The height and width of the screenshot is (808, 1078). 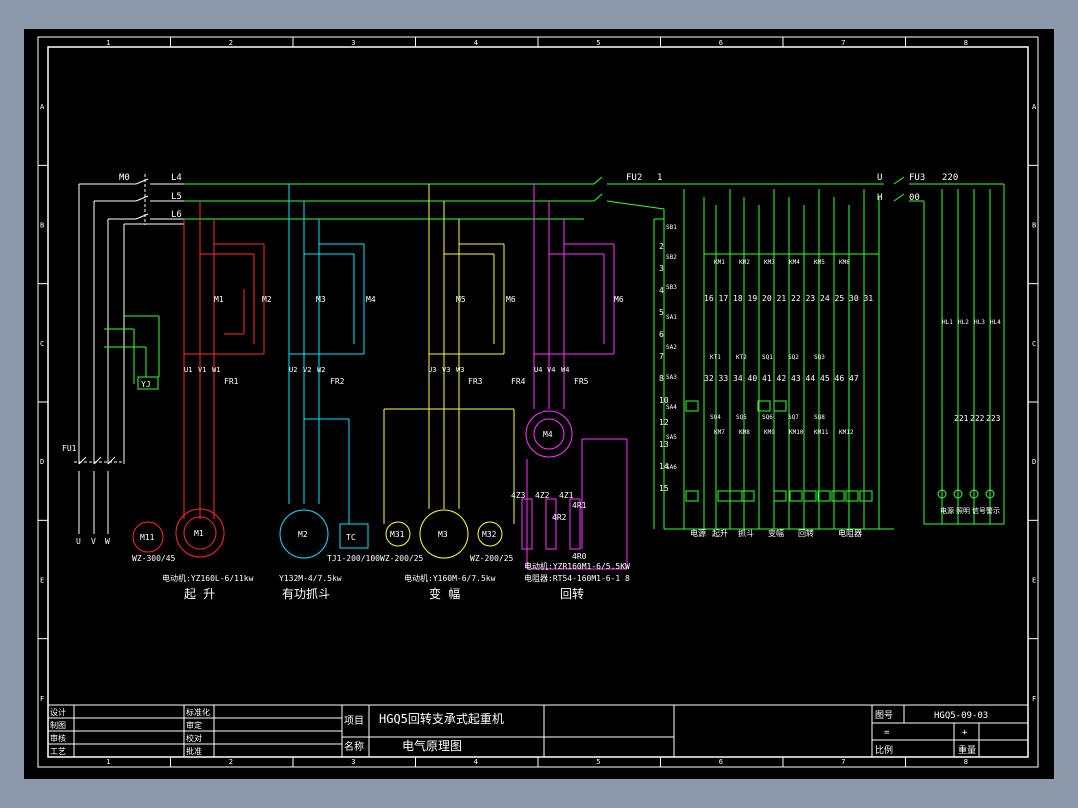 I want to click on tb-cell: 批准, so click(x=194, y=751).